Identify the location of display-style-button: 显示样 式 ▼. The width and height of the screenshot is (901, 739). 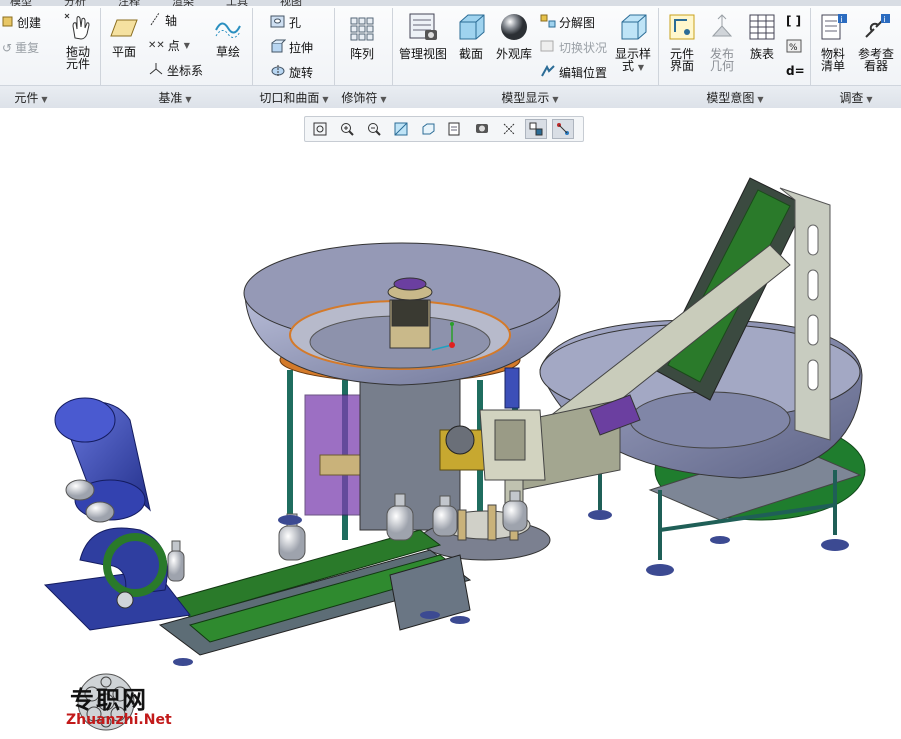
(633, 43).